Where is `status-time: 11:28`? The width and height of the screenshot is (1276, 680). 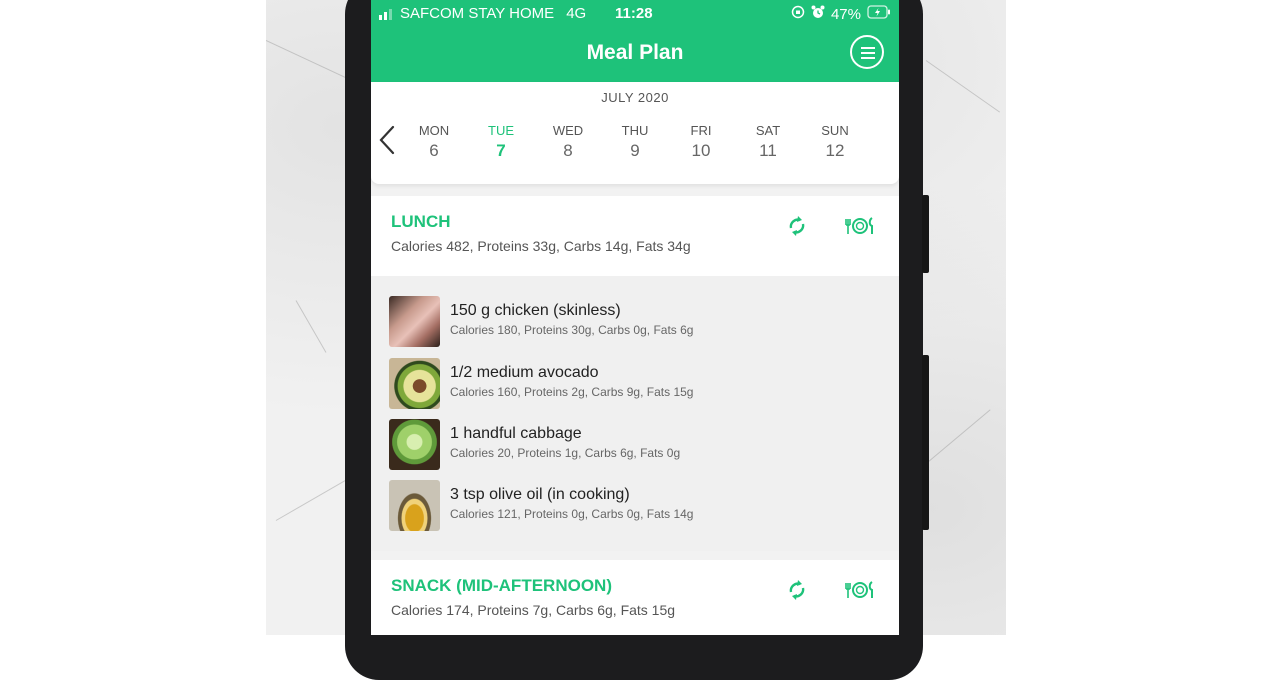
status-time: 11:28 is located at coordinates (634, 13).